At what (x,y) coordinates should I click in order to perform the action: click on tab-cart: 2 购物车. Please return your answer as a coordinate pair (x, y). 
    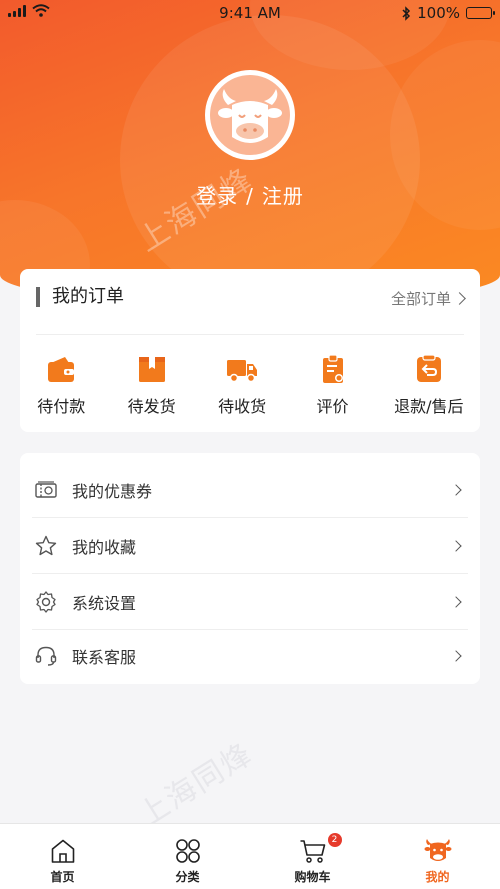
    Looking at the image, I should click on (312, 856).